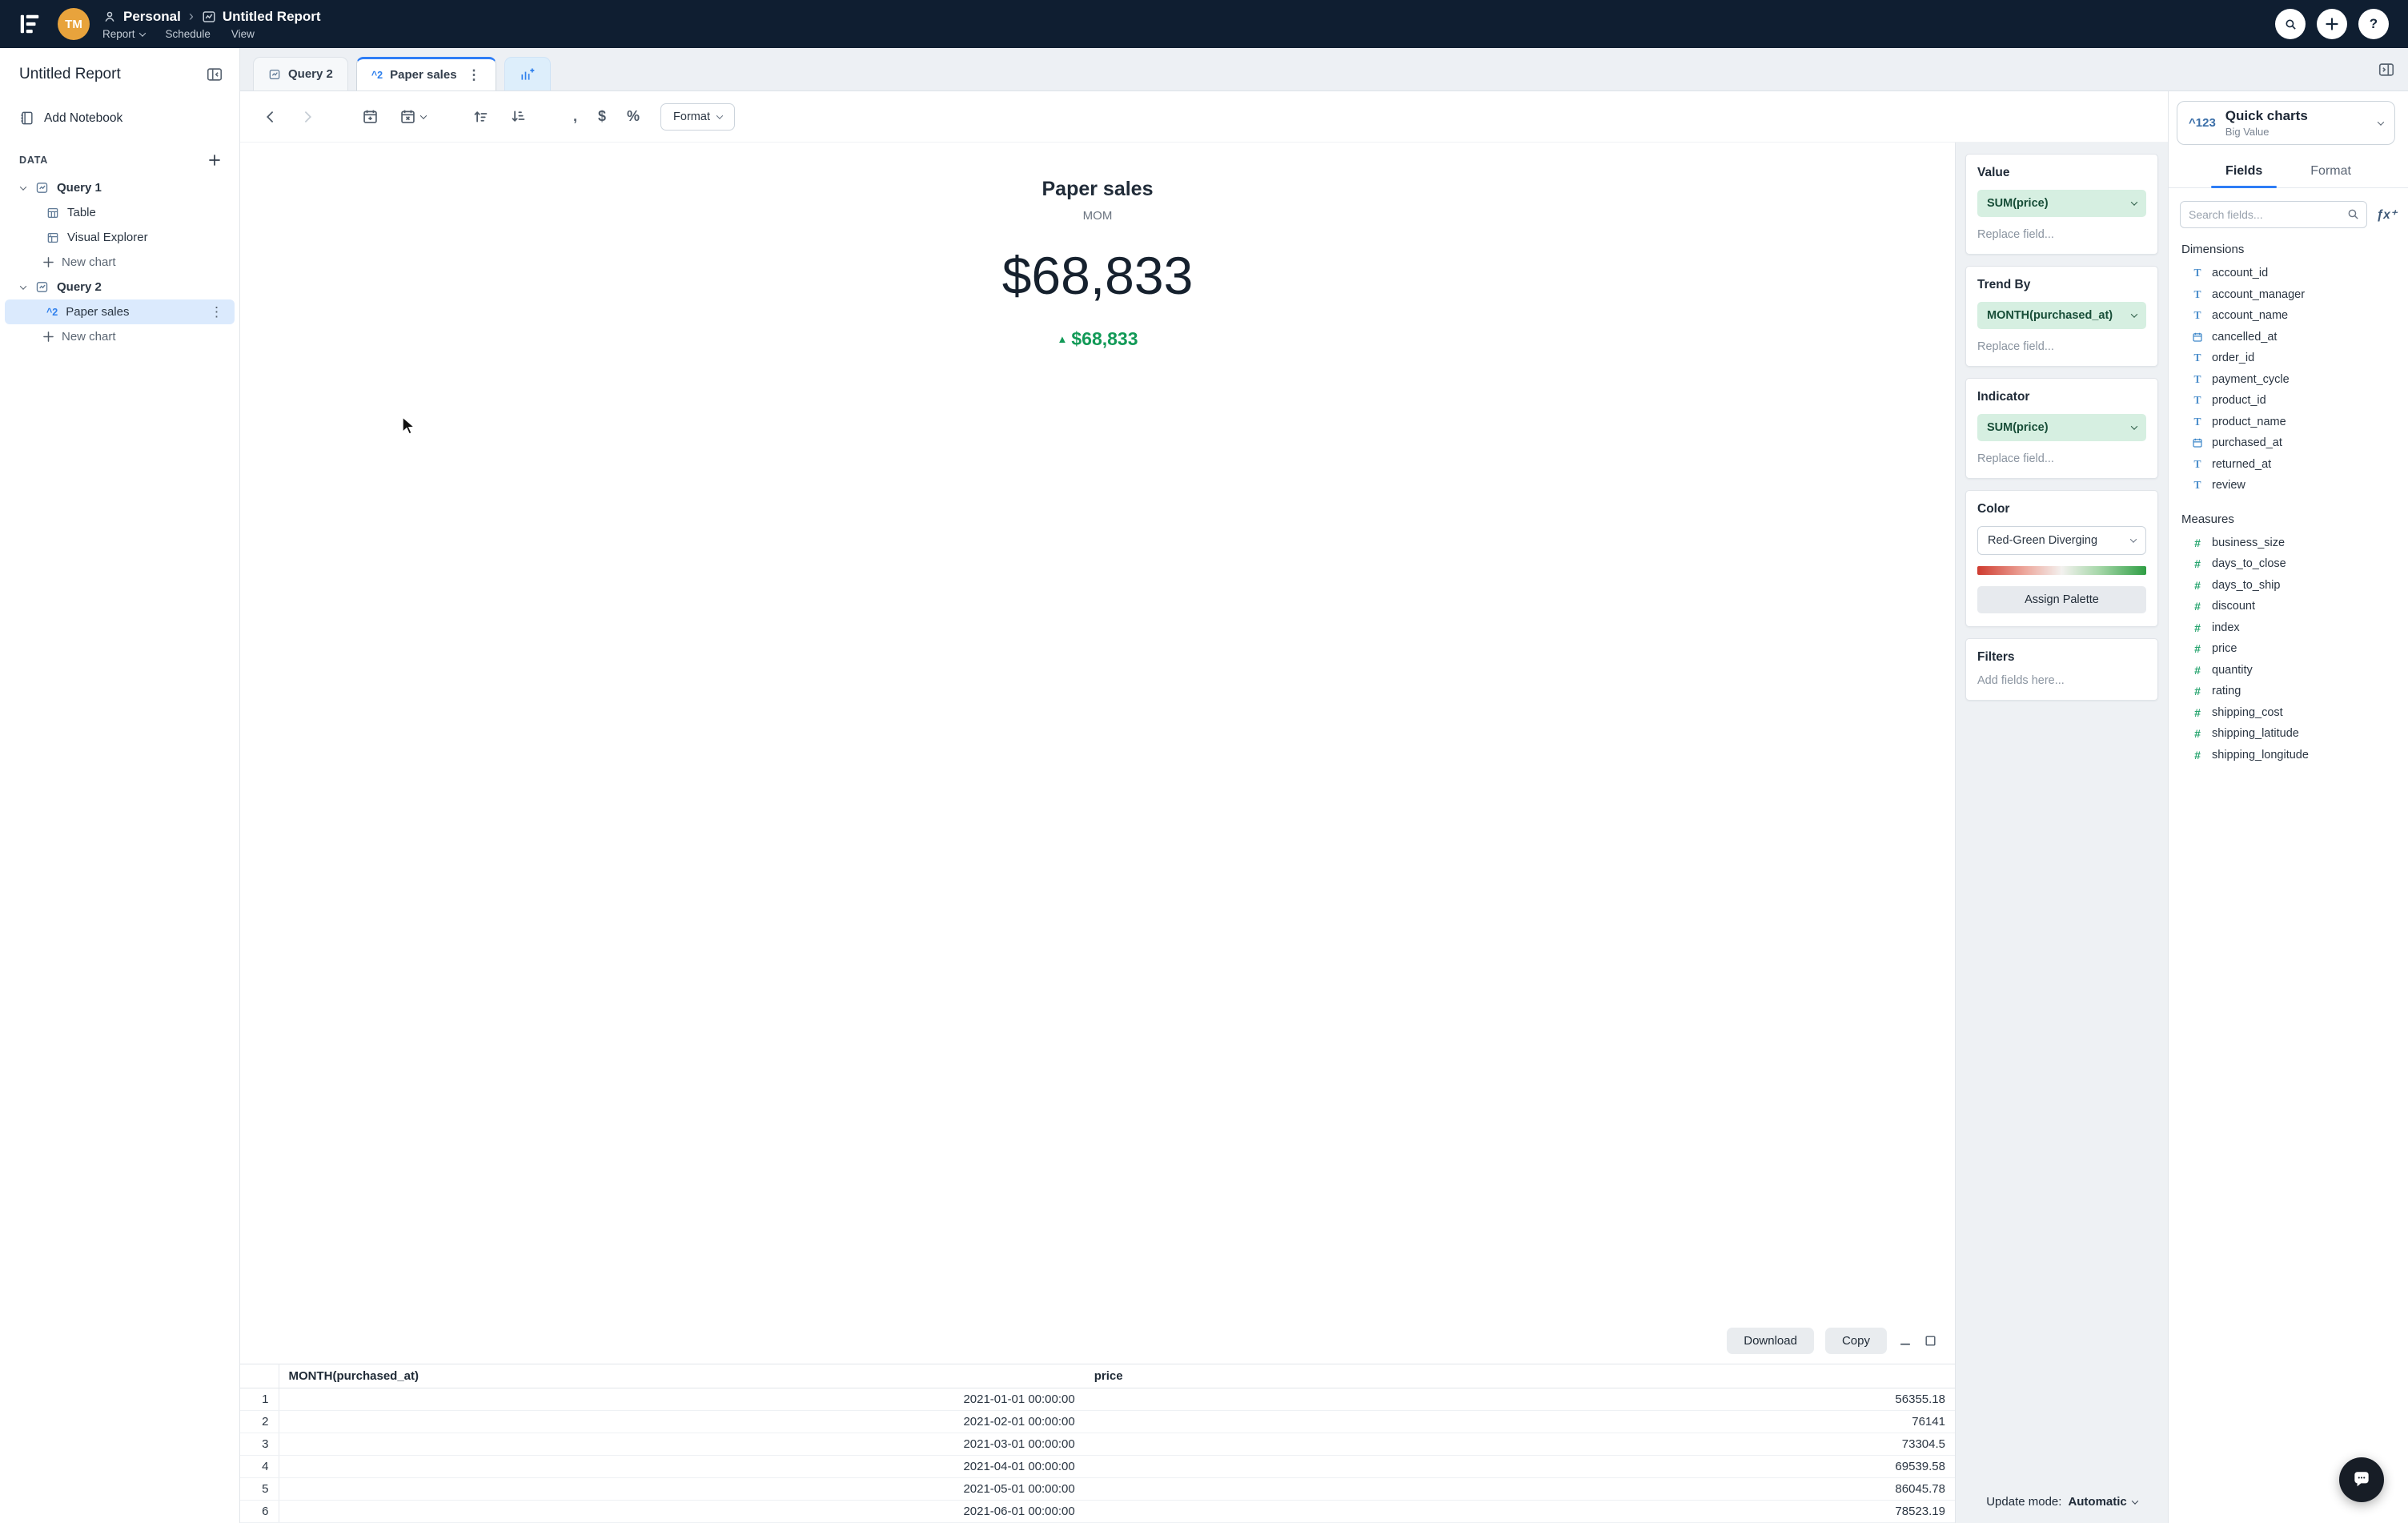 This screenshot has height=1523, width=2408. What do you see at coordinates (413, 116) in the screenshot?
I see `date-remove-button` at bounding box center [413, 116].